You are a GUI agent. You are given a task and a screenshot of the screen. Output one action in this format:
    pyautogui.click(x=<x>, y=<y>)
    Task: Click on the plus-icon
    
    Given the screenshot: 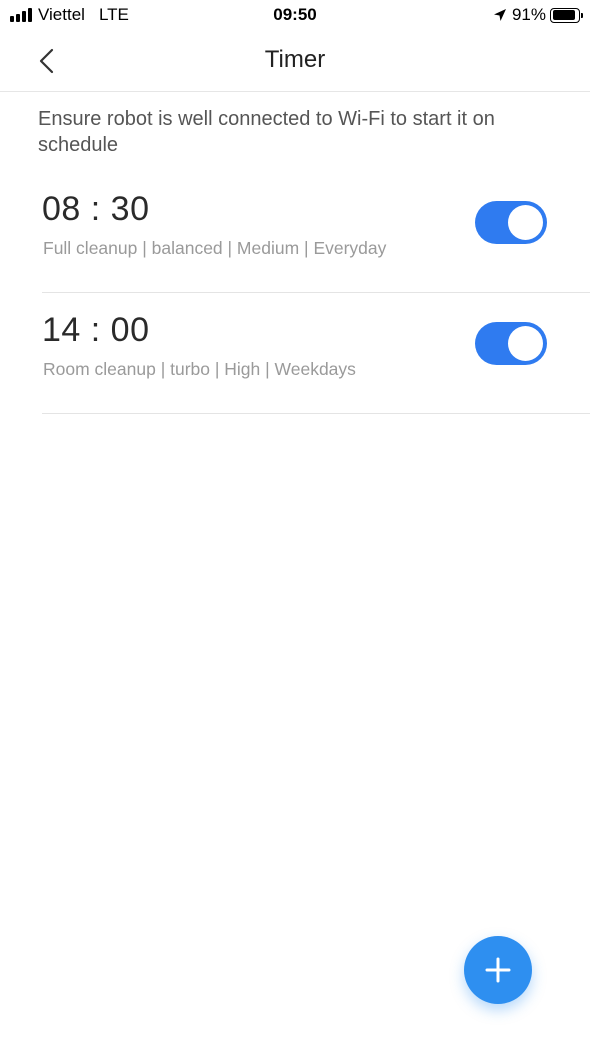 What is the action you would take?
    pyautogui.click(x=498, y=970)
    